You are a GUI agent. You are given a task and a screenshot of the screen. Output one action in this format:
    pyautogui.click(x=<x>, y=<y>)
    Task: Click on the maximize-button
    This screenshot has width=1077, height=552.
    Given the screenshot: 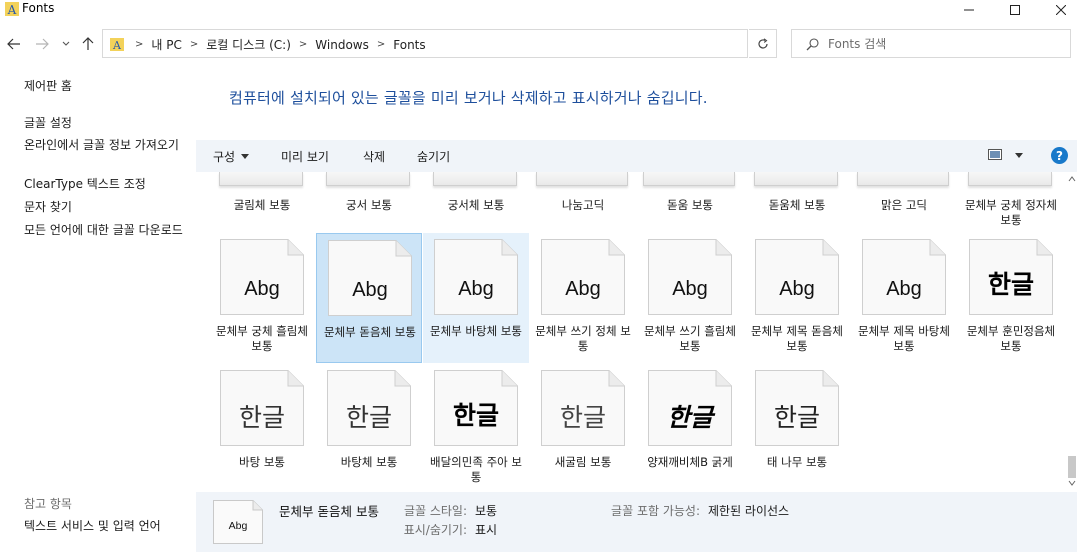 What is the action you would take?
    pyautogui.click(x=1015, y=10)
    